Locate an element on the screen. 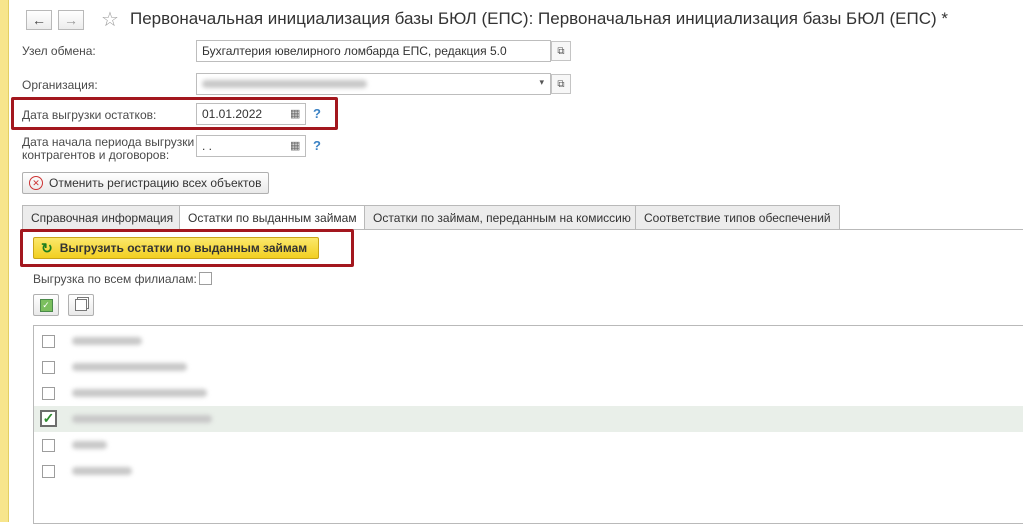 The width and height of the screenshot is (1023, 524). check-all-button: ✓ is located at coordinates (46, 305).